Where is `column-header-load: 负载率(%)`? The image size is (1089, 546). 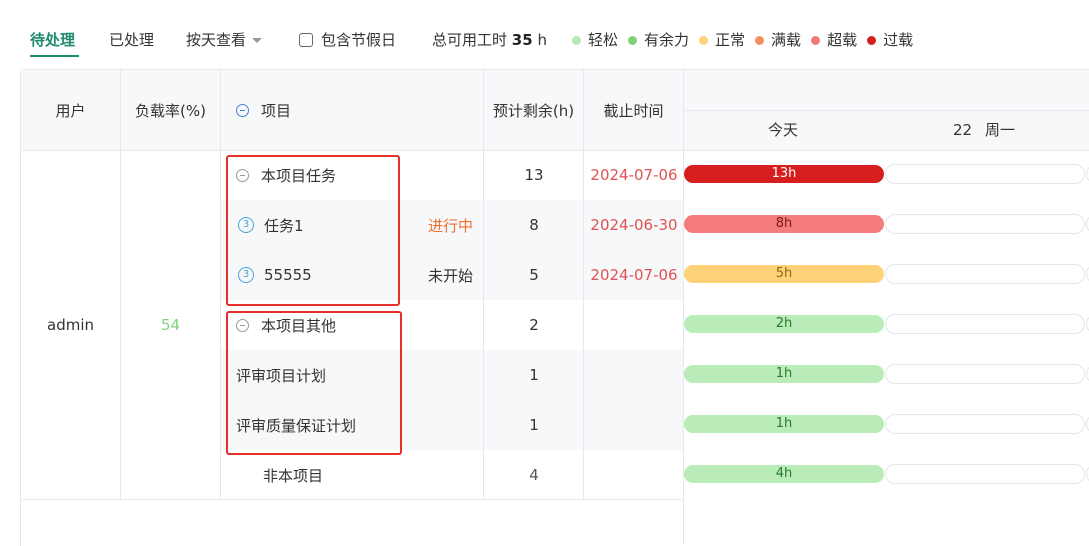 column-header-load: 负载率(%) is located at coordinates (171, 110).